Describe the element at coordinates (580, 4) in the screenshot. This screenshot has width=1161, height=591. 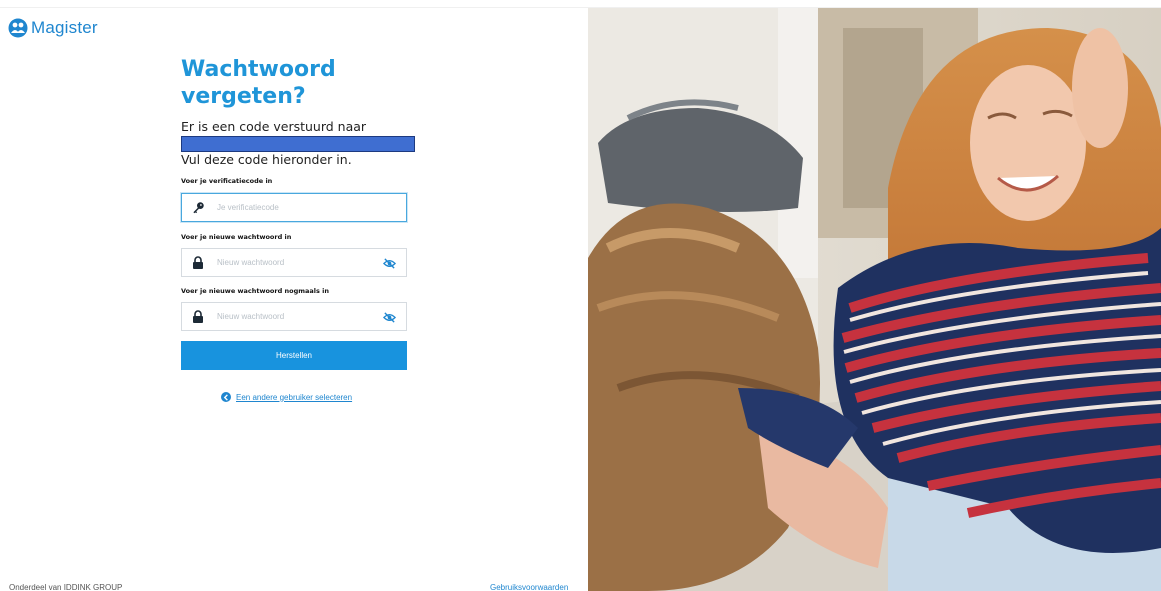
I see `top-divider` at that location.